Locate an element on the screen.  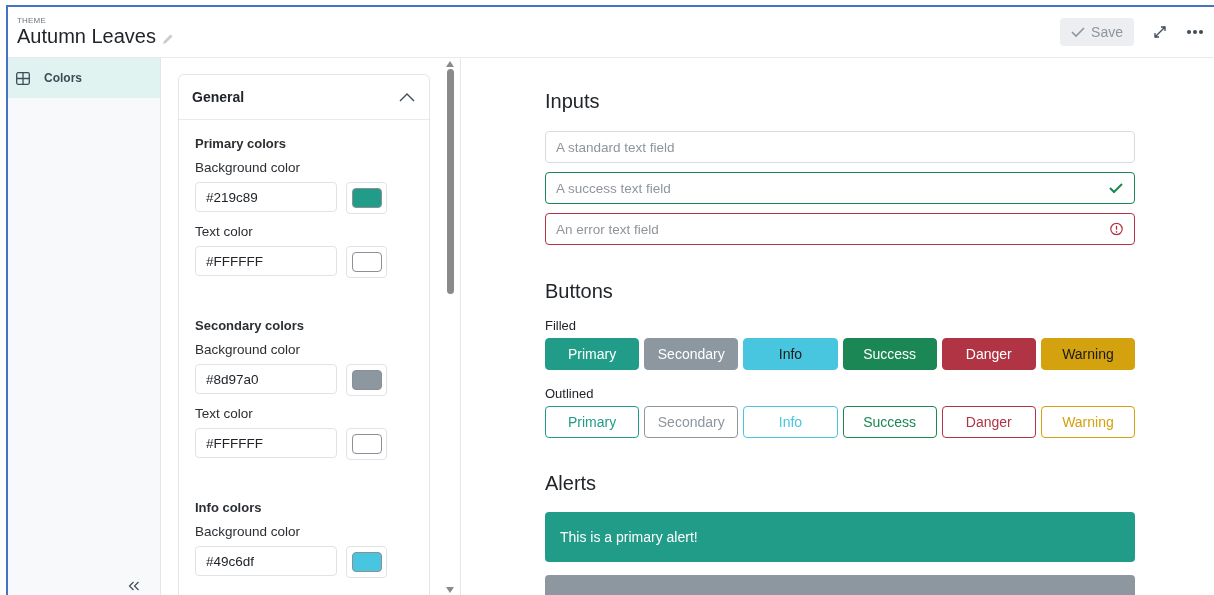
outlined-button: Danger is located at coordinates (988, 422).